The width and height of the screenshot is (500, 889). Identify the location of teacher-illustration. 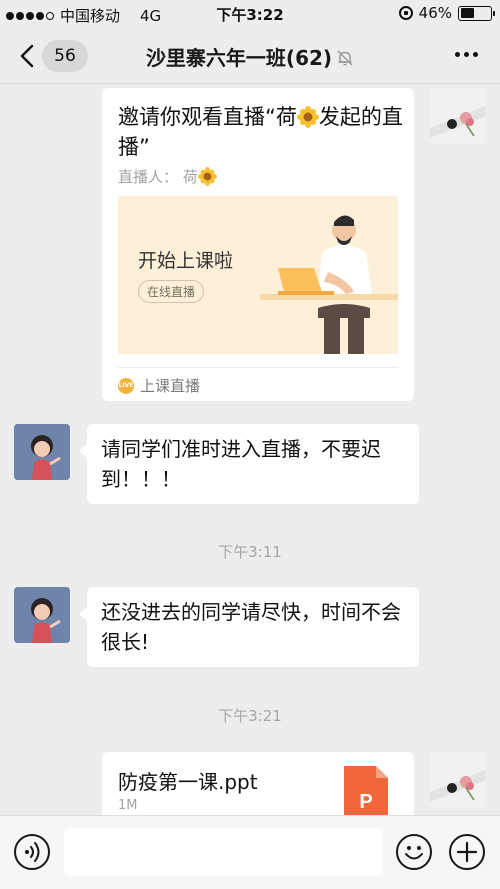
(329, 284).